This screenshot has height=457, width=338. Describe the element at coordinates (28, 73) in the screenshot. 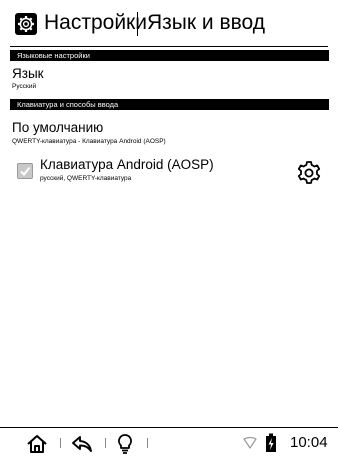

I see `language-title: Язык` at that location.